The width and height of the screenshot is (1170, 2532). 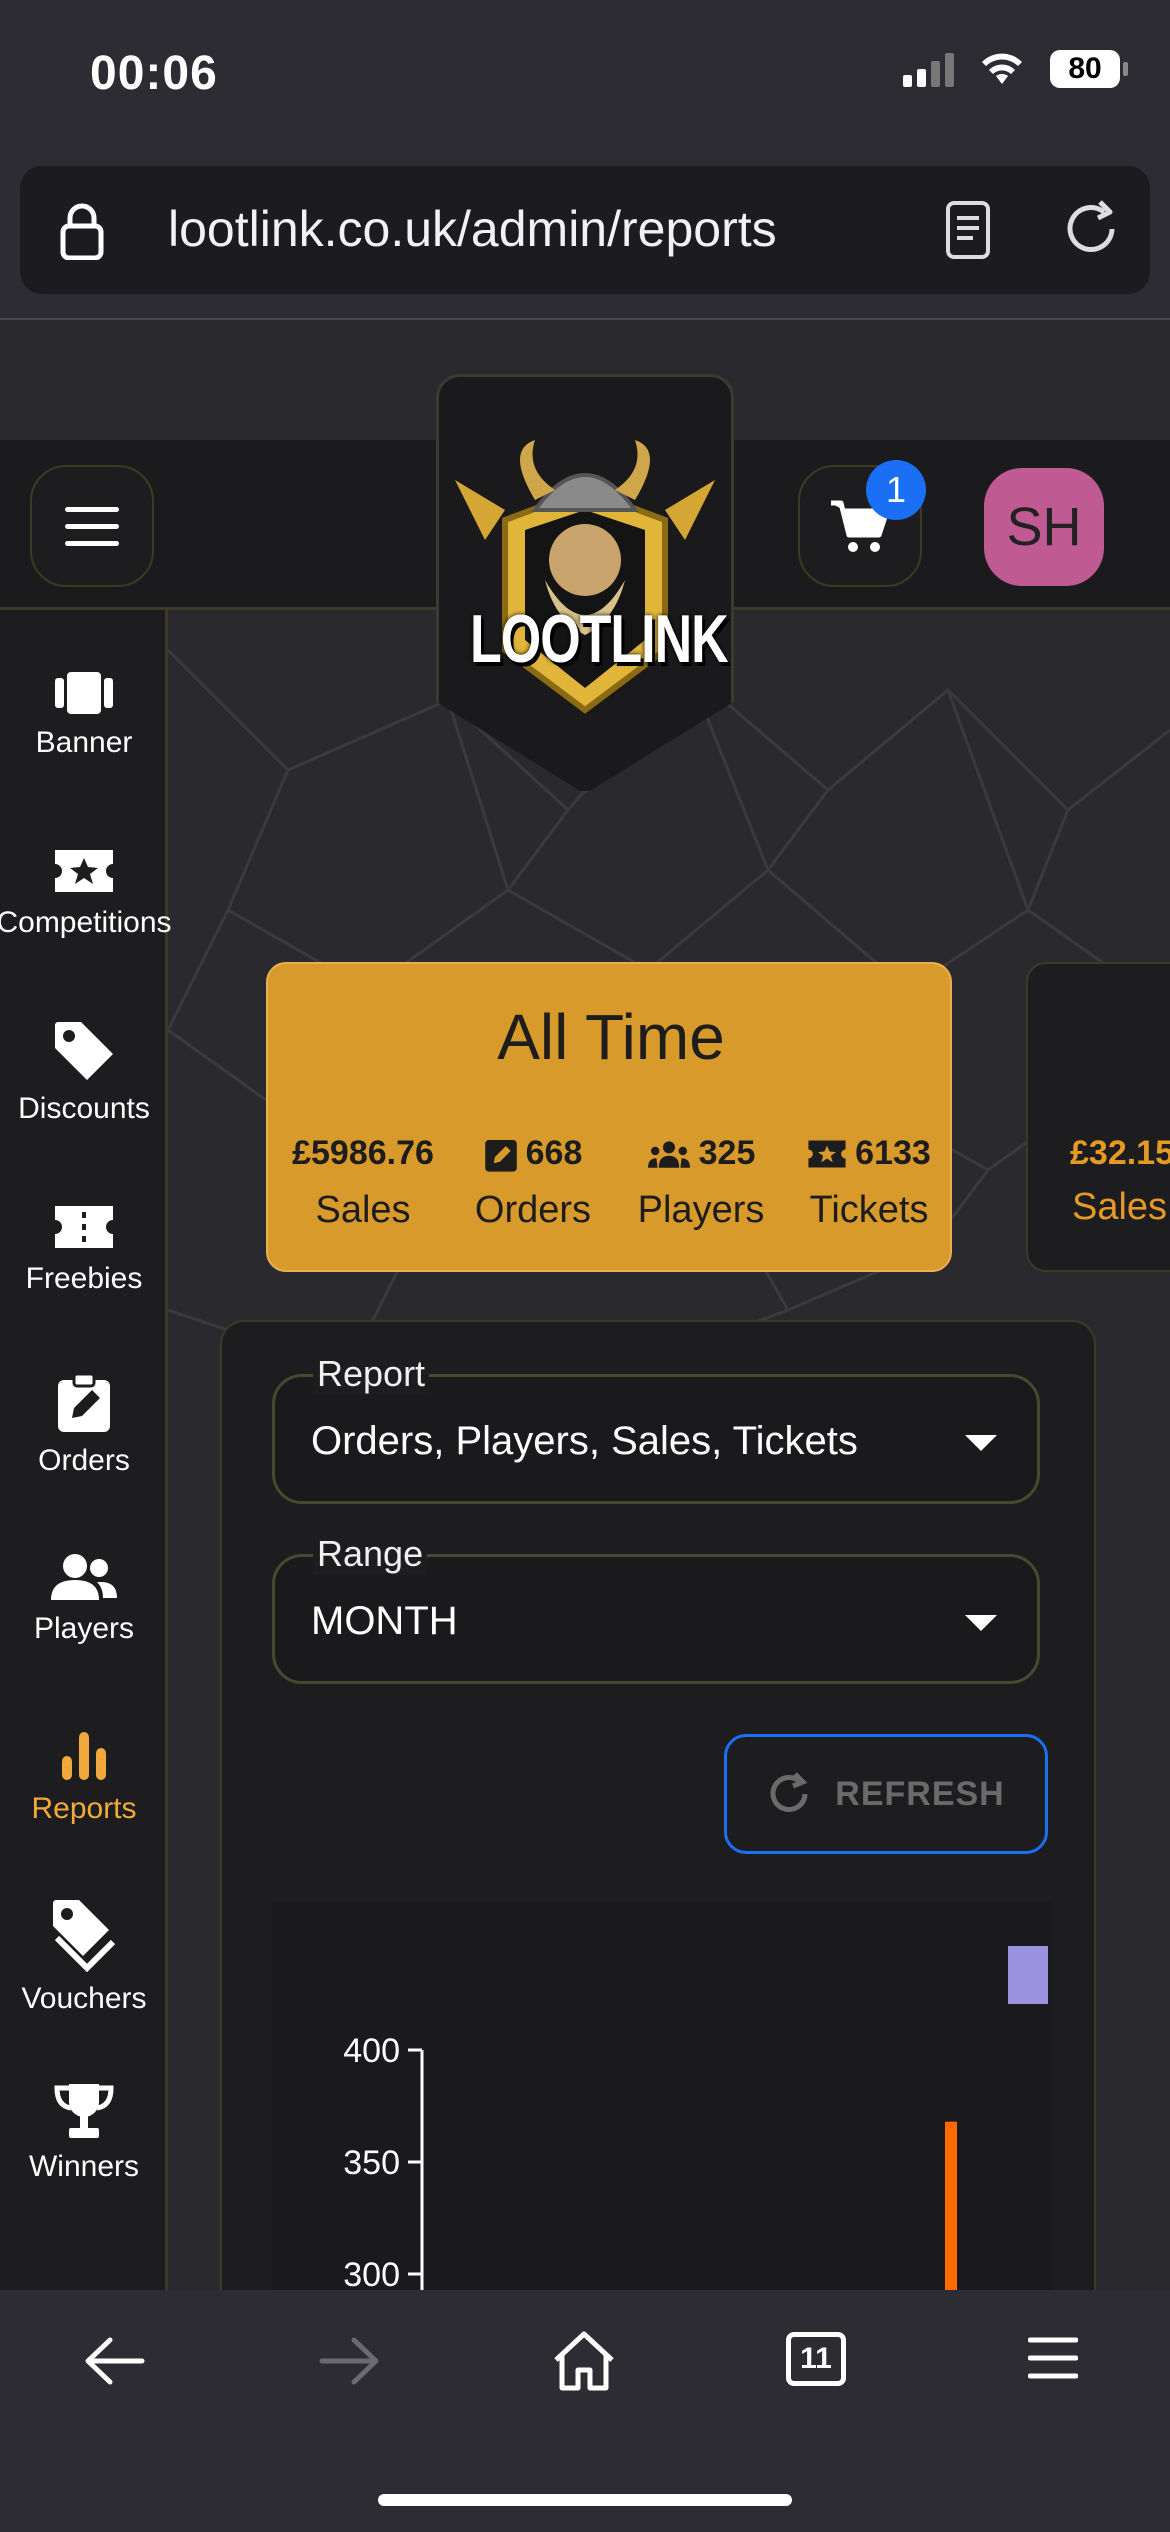 I want to click on tabs-button: 11, so click(x=816, y=2359).